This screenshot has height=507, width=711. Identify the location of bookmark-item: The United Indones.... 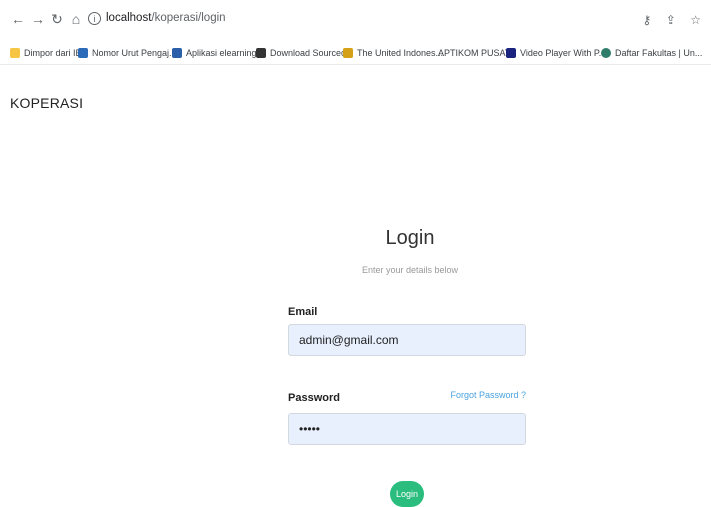
(393, 53).